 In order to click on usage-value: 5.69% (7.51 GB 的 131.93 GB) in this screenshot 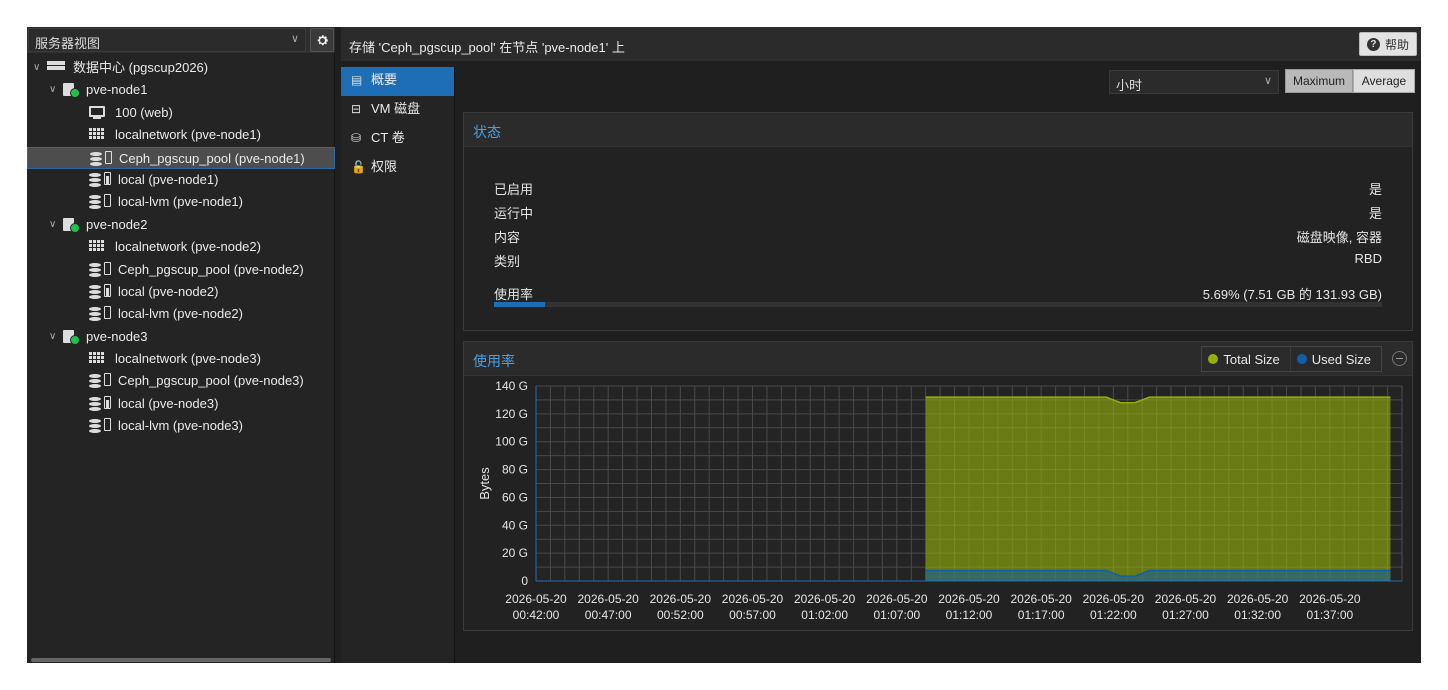, I will do `click(1292, 294)`.